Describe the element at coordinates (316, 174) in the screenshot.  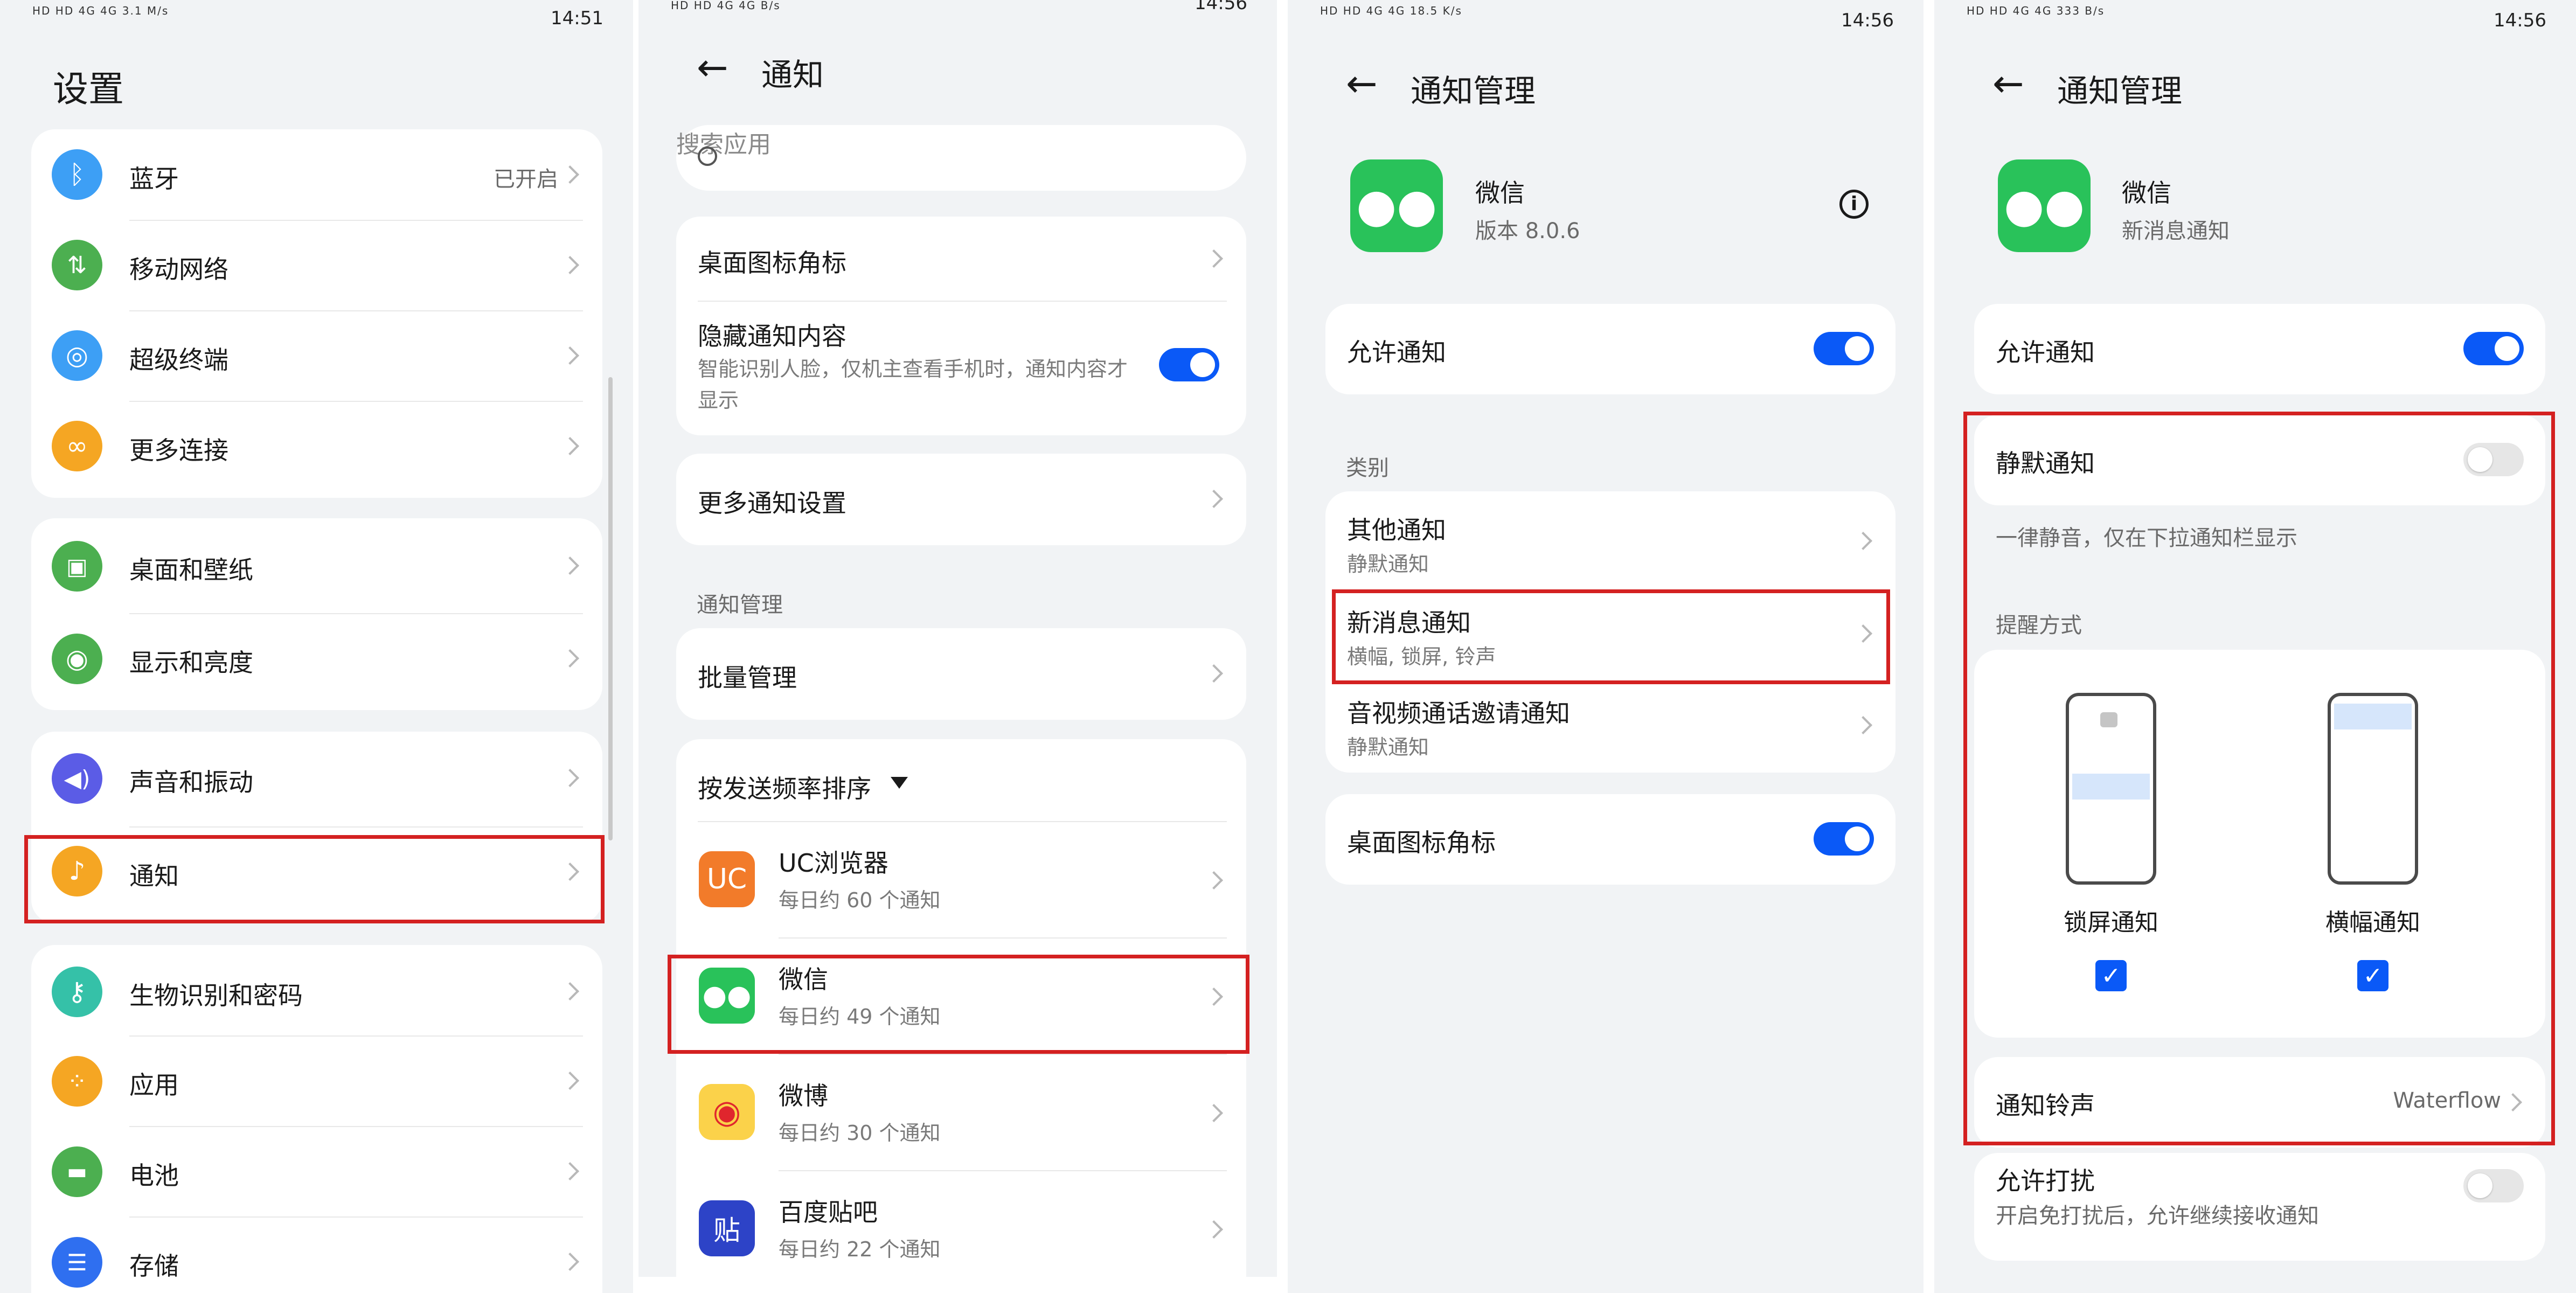
I see `settings-item-bluetooth: ᛒ 蓝牙 已开启` at that location.